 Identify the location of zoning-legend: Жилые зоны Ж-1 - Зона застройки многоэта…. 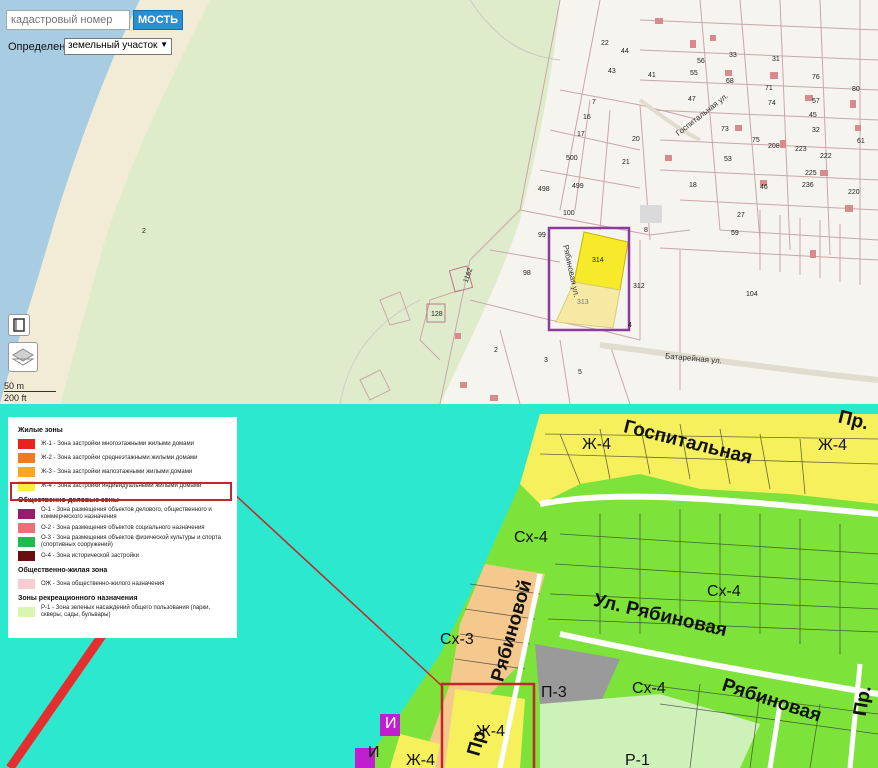
(122, 527).